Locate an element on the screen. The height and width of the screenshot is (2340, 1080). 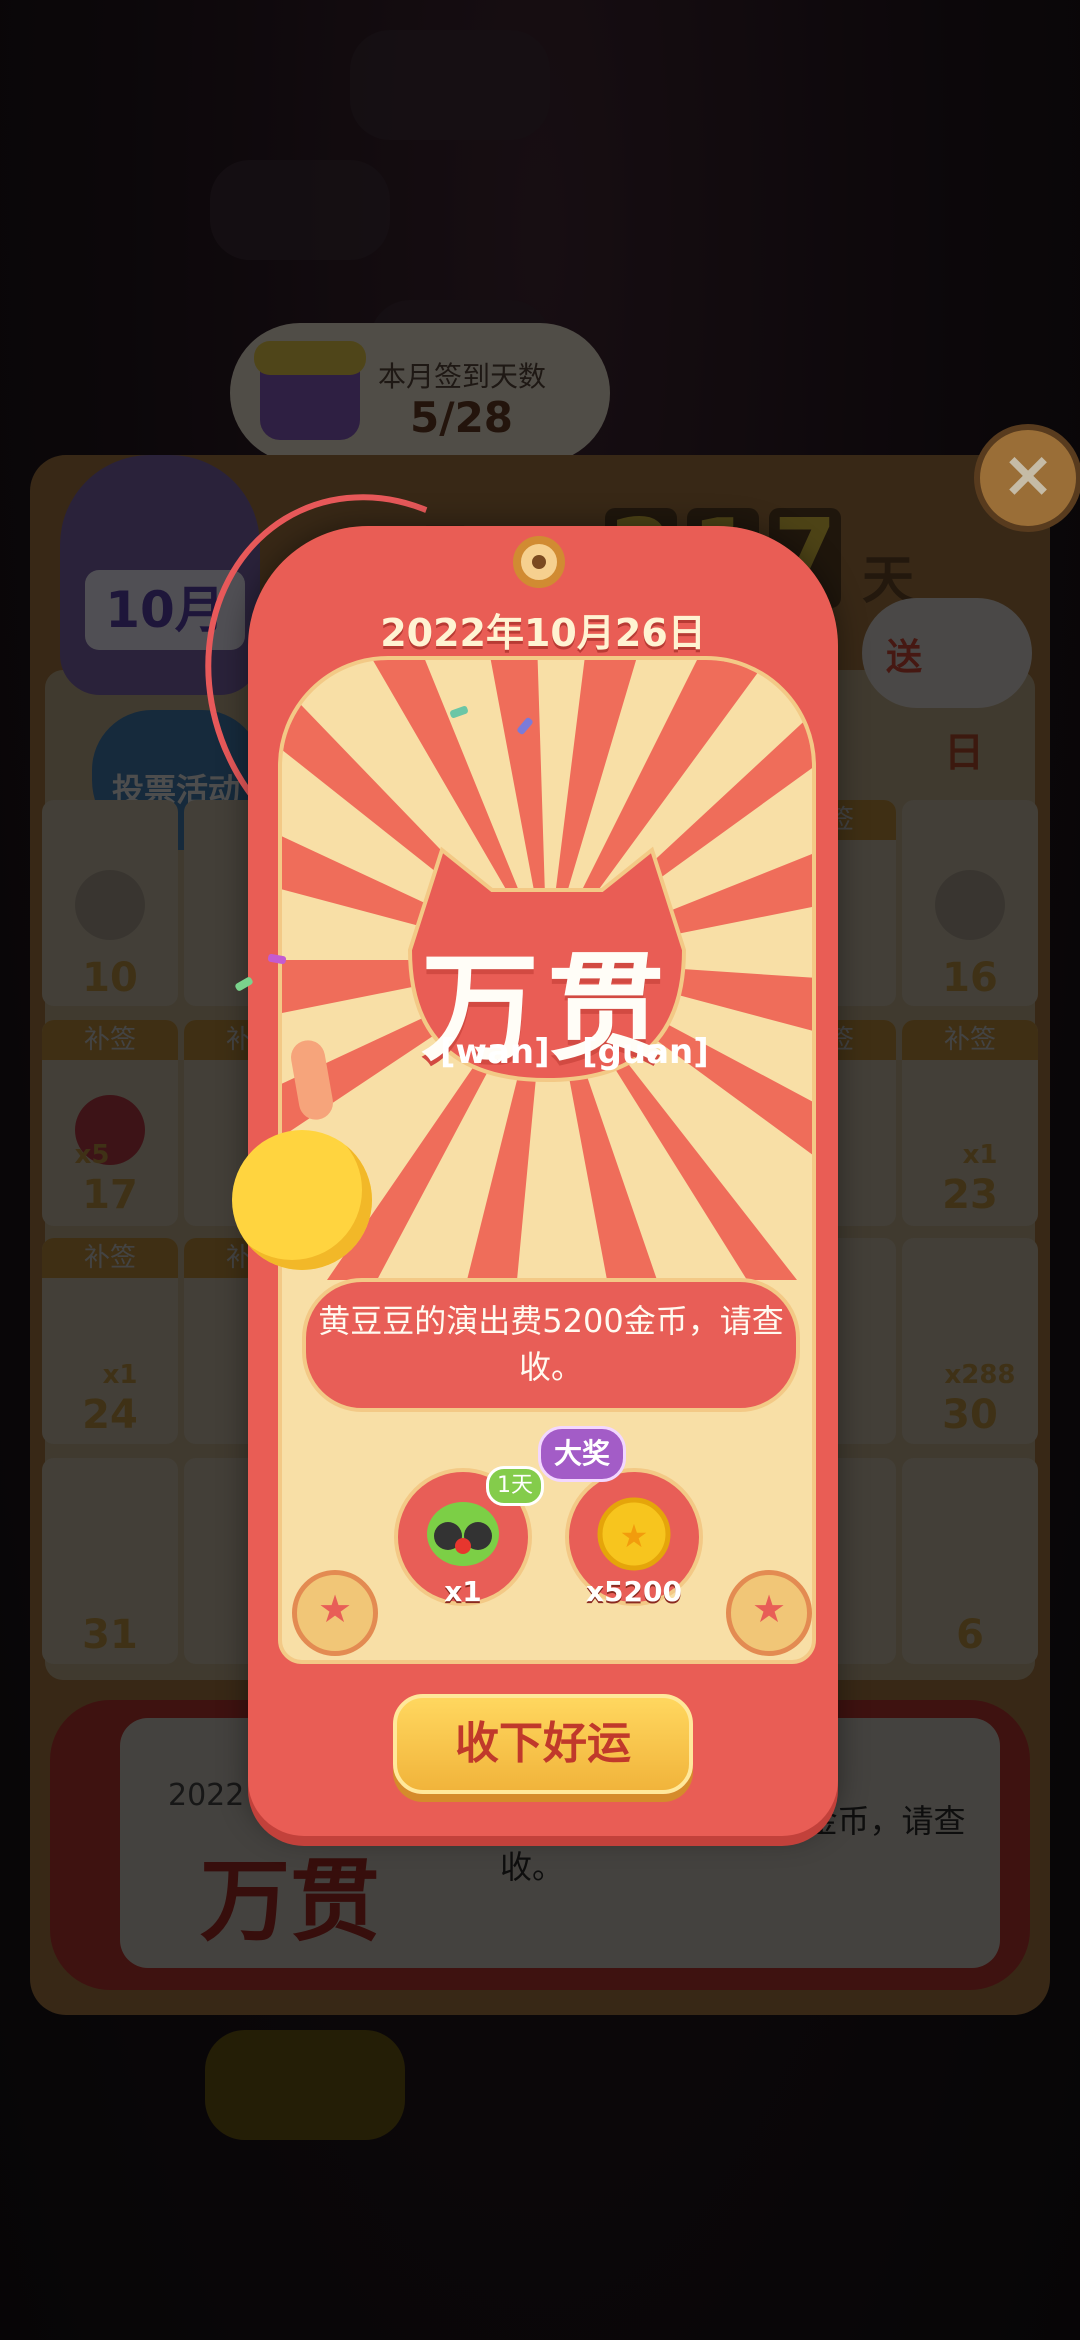
pinyin-right: [guan] is located at coordinates (645, 1052).